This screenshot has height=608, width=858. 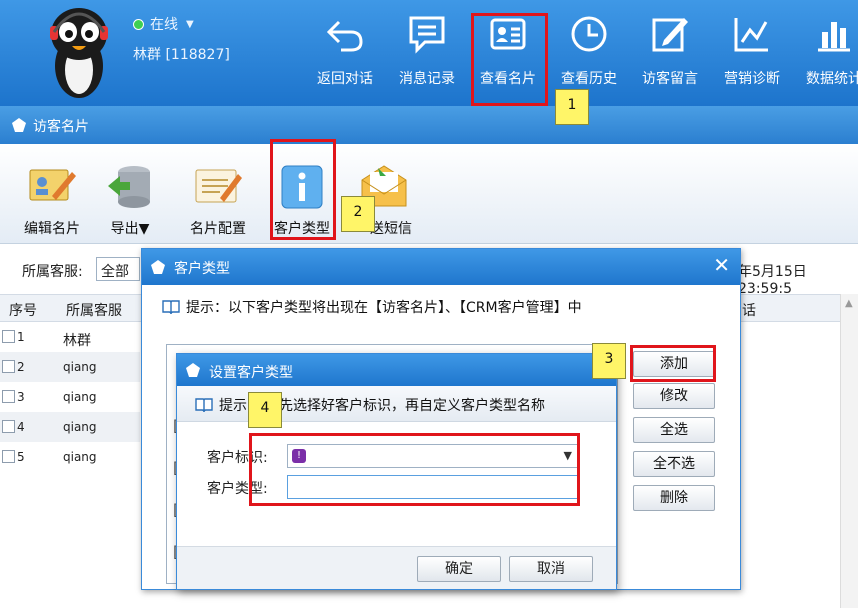 I want to click on status-text: 在线, so click(x=164, y=25).